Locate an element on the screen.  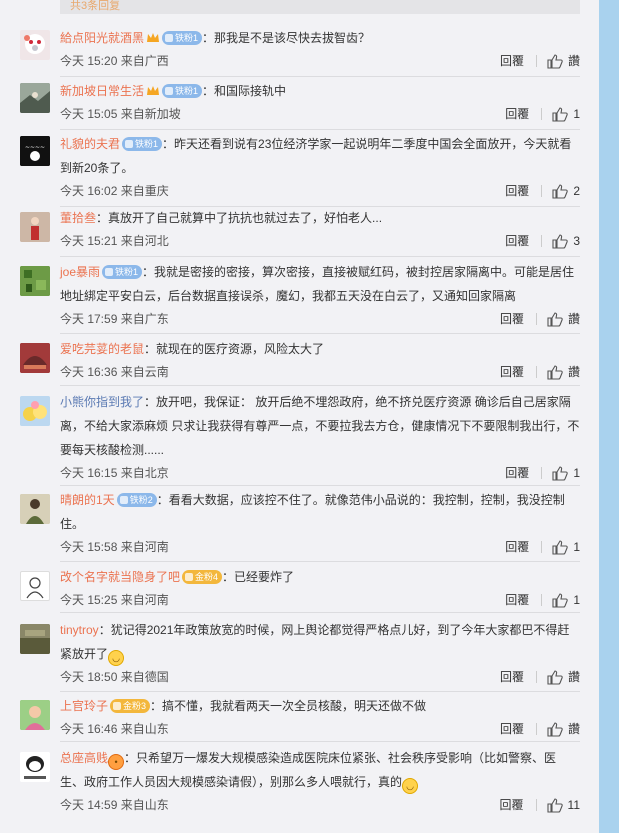
page-side-background is located at coordinates (609, 416).